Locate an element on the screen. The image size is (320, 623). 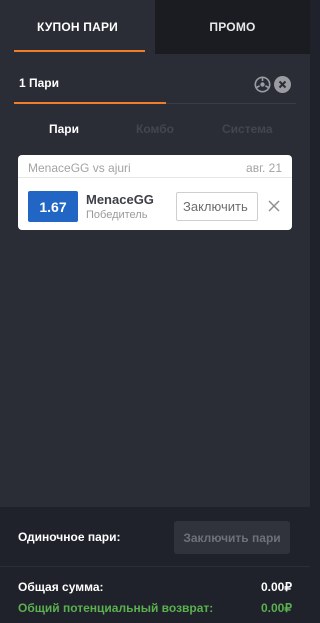
bet-count-label: 1 Пари is located at coordinates (39, 83).